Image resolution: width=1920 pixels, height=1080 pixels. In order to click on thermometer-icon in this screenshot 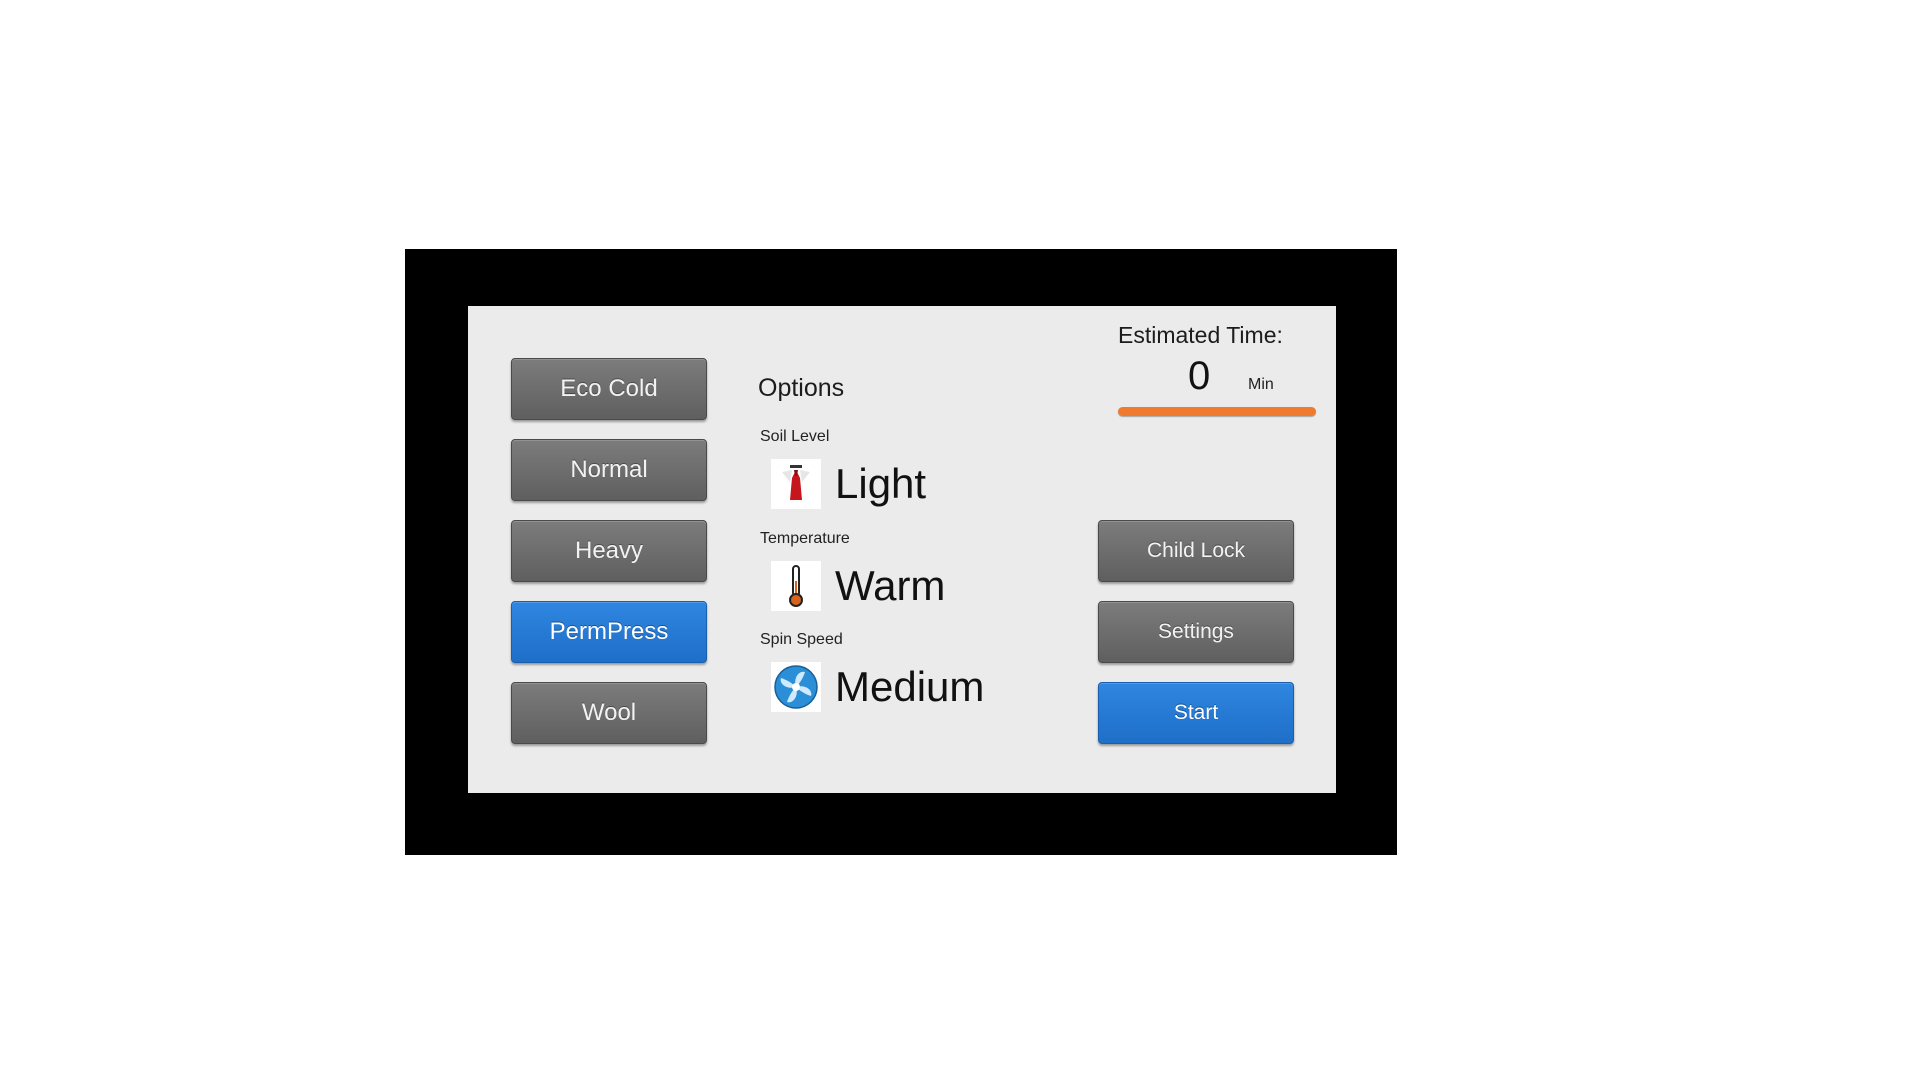, I will do `click(796, 586)`.